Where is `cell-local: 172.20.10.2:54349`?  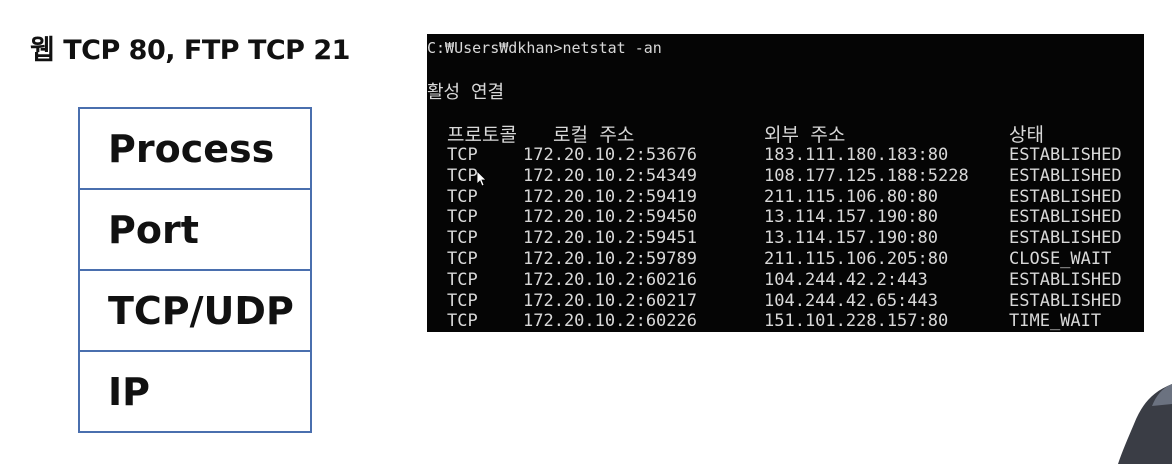 cell-local: 172.20.10.2:54349 is located at coordinates (610, 175).